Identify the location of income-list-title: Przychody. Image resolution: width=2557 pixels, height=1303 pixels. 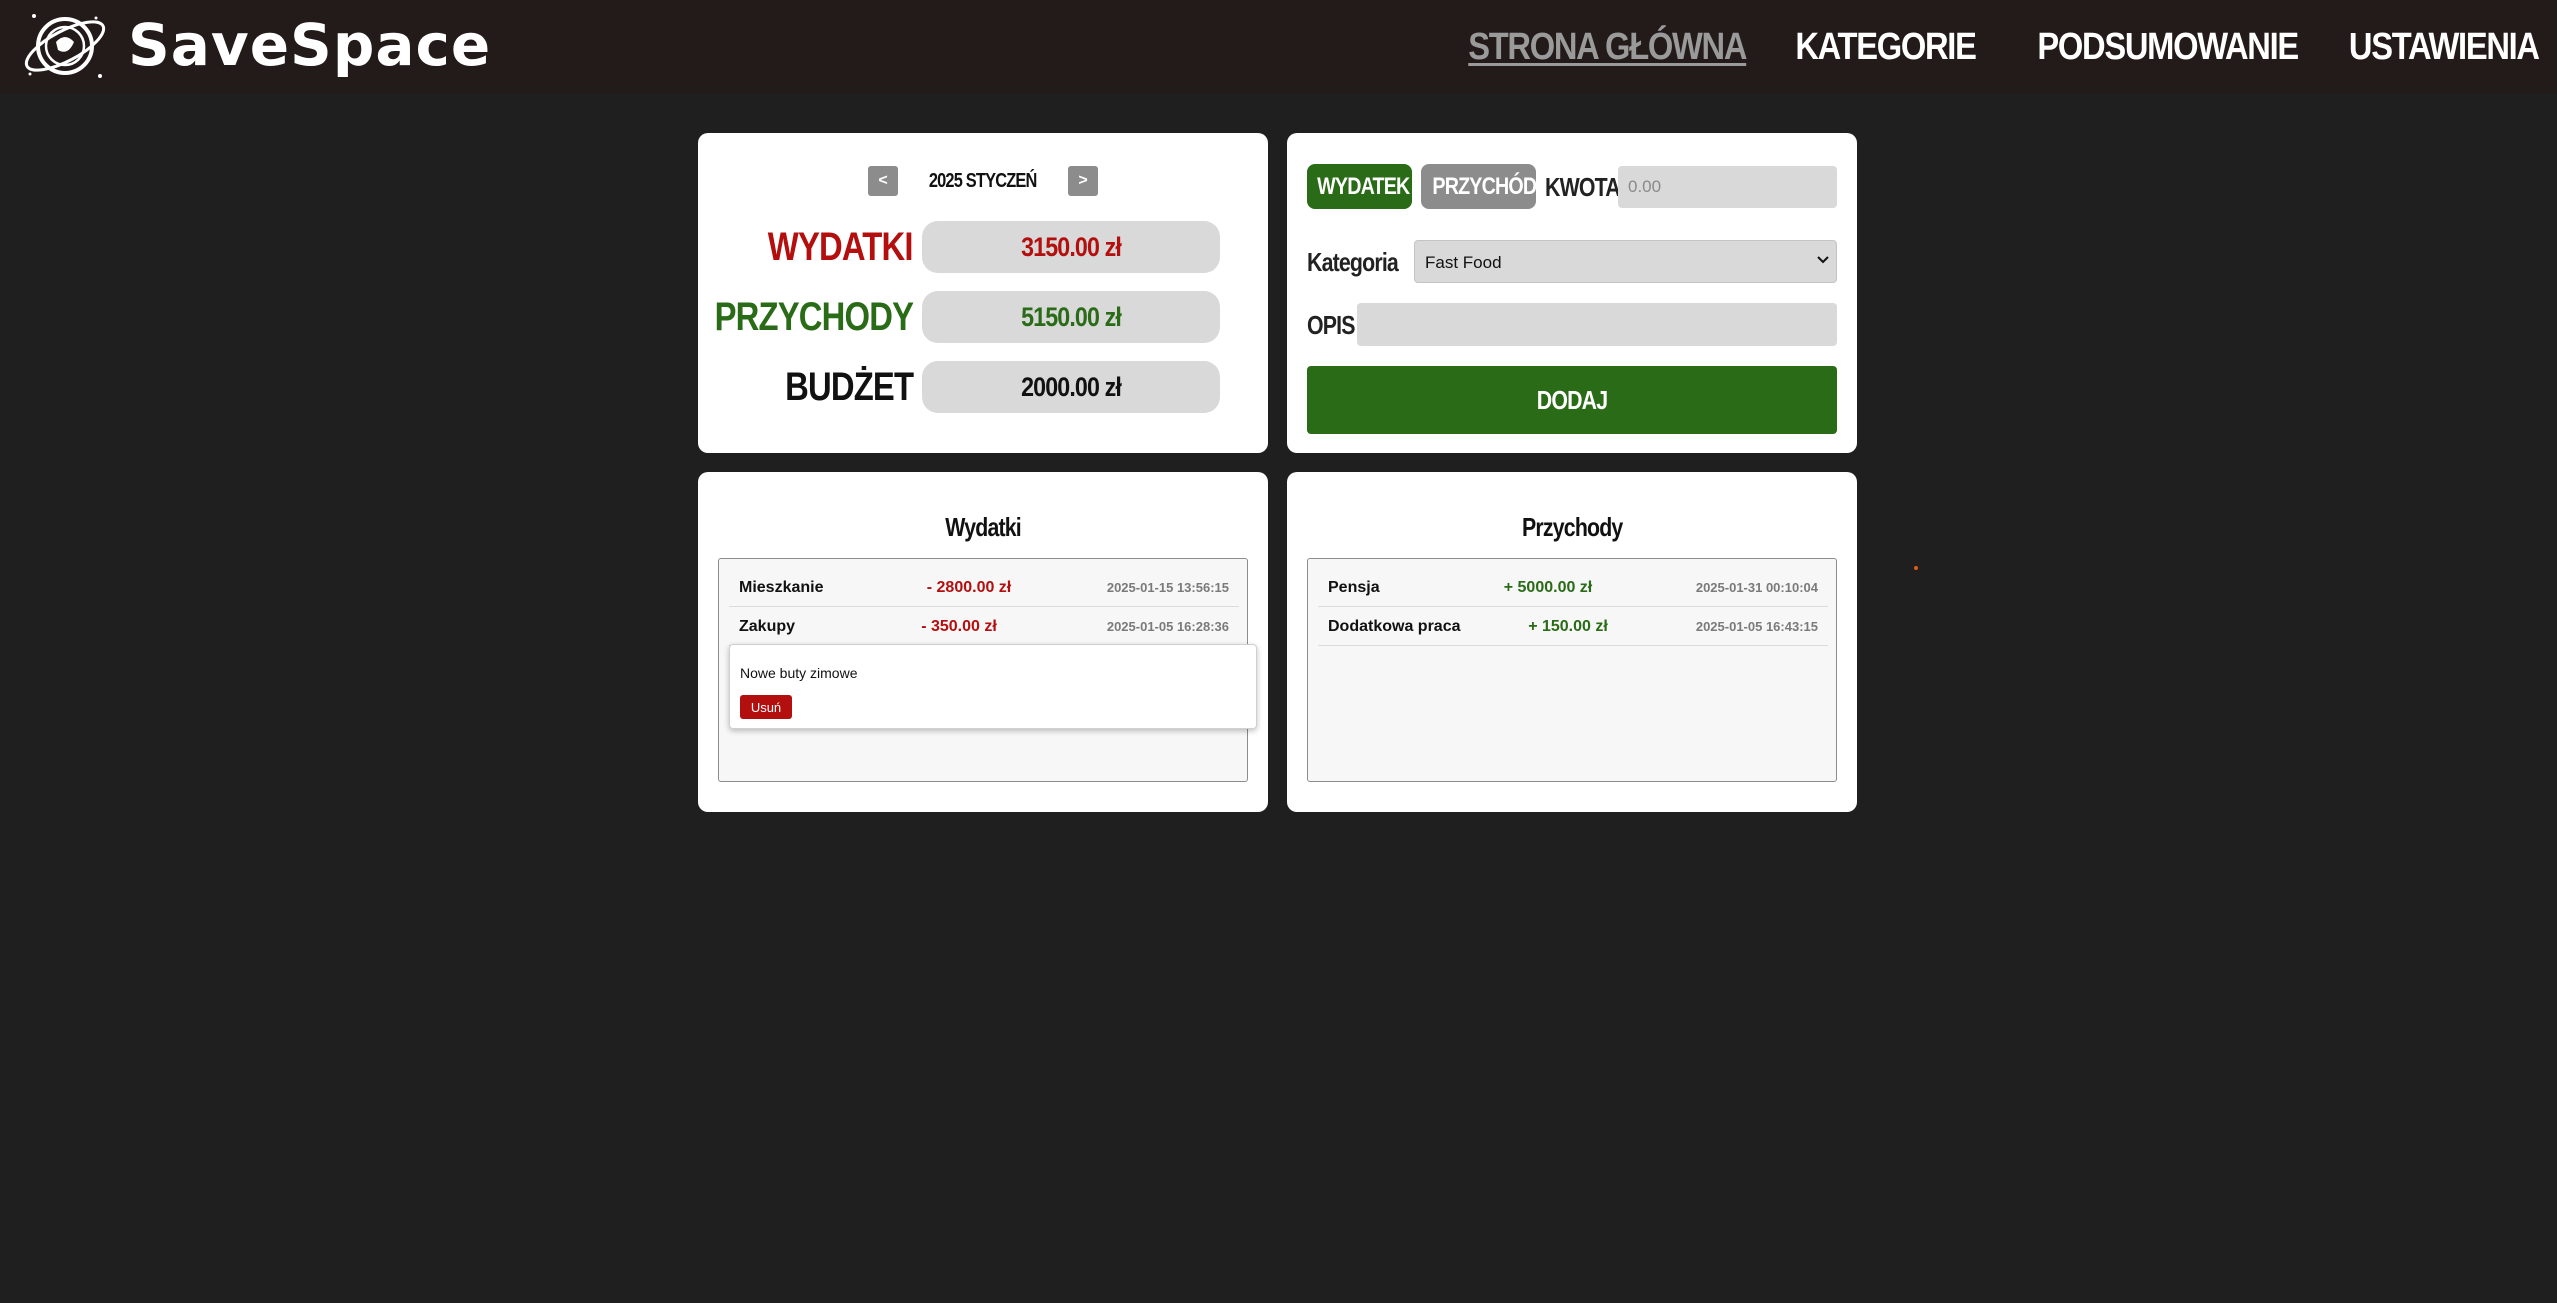
(1572, 527).